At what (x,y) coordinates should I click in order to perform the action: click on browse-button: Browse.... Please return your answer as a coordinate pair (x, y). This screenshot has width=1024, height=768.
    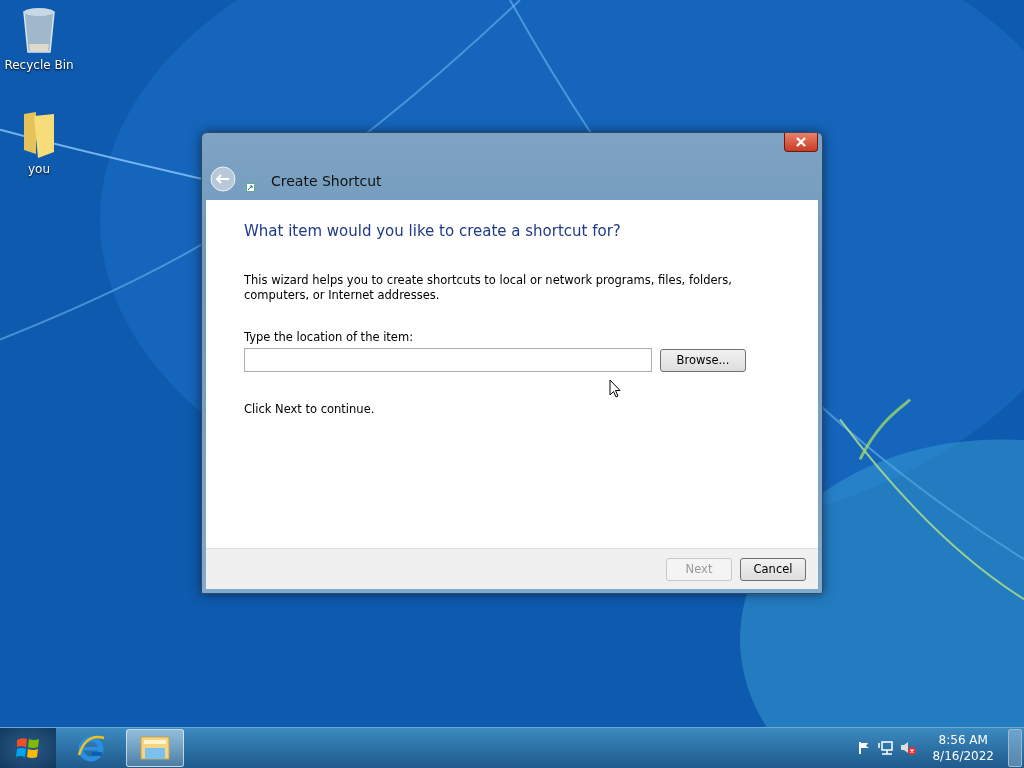
    Looking at the image, I should click on (703, 360).